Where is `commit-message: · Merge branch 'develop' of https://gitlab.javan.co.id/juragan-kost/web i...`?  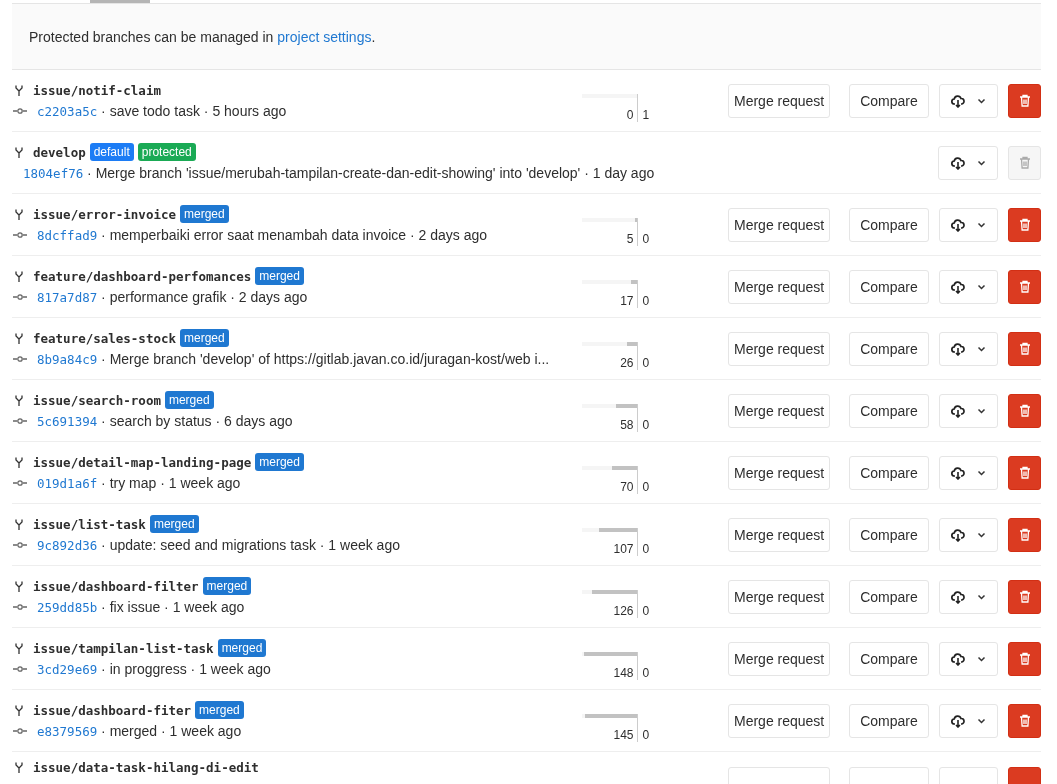 commit-message: · Merge branch 'develop' of https://gitlab.javan.co.id/juragan-kost/web i... is located at coordinates (325, 359).